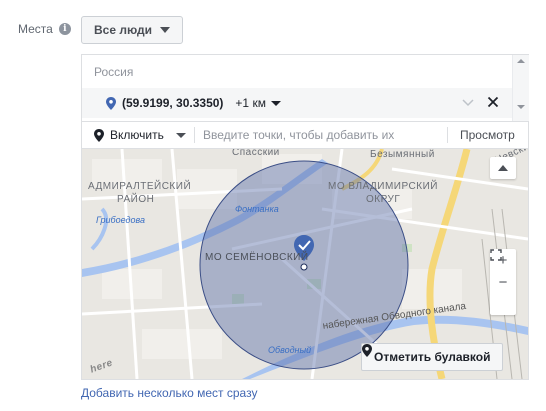 This screenshot has height=411, width=546. I want to click on location-search-input, so click(321, 135).